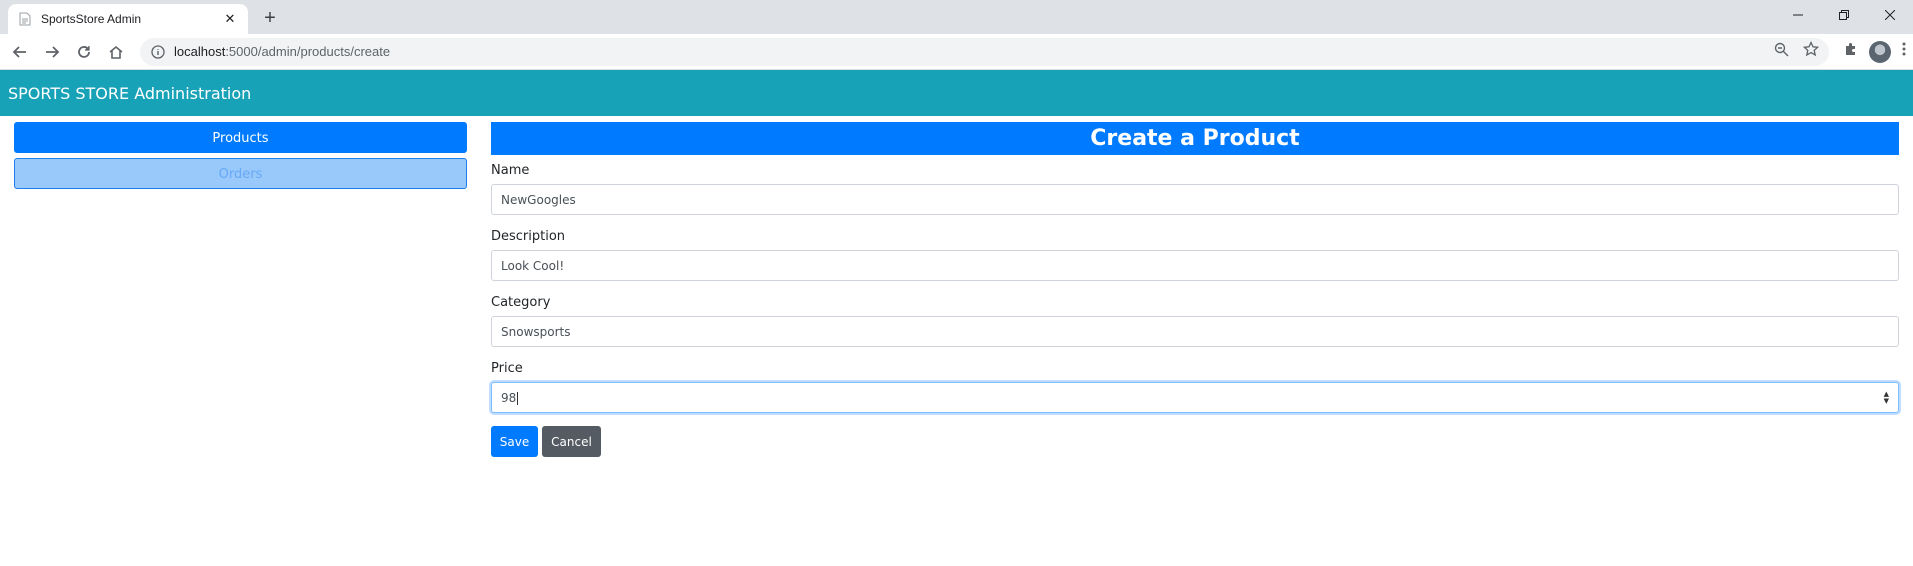 The image size is (1913, 566). Describe the element at coordinates (1195, 199) in the screenshot. I see `name-field: NewGoogles` at that location.